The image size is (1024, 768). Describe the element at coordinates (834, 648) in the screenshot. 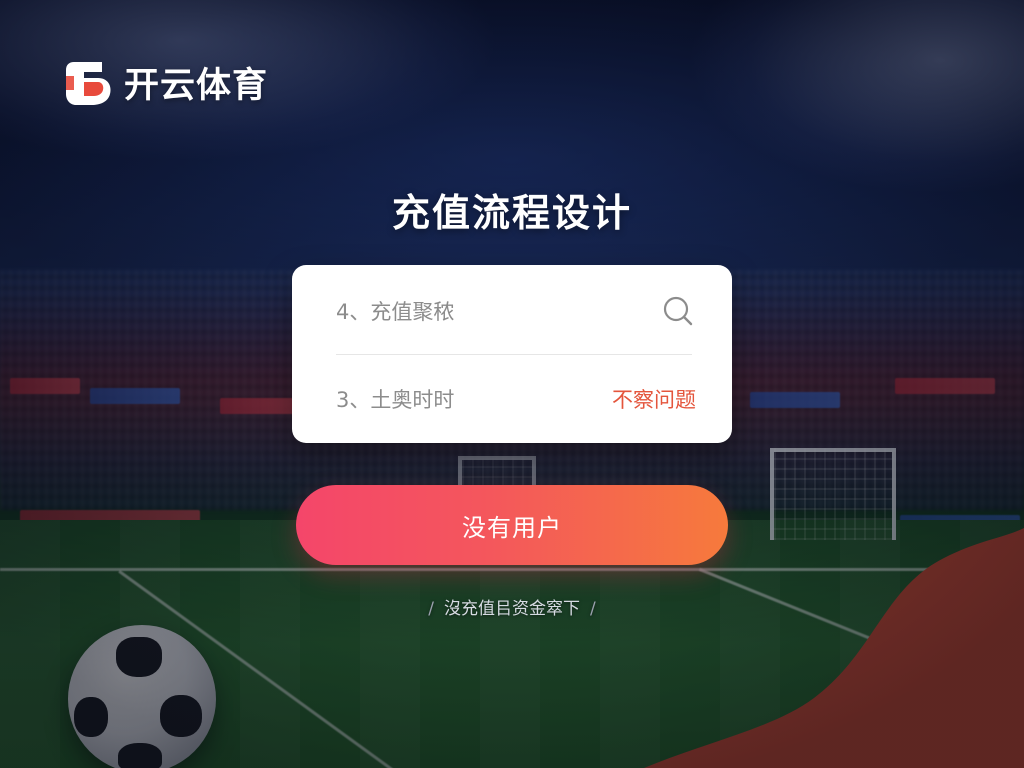

I see `decorative-wave` at that location.